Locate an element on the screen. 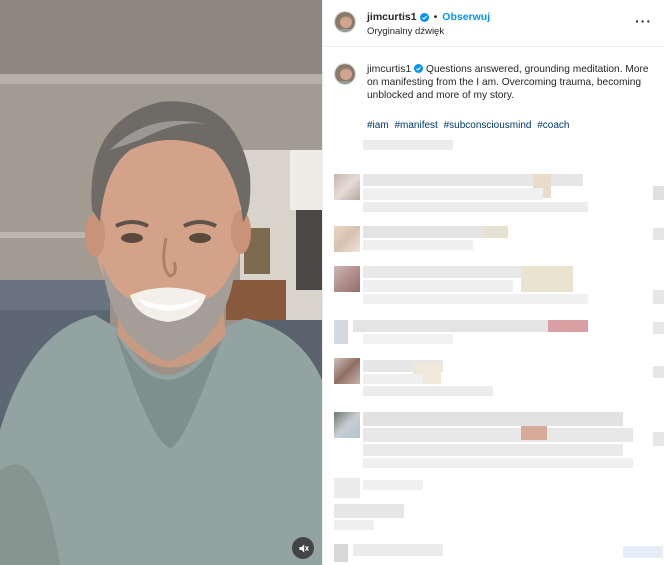  caption-username: jimcurtis1 is located at coordinates (389, 69).